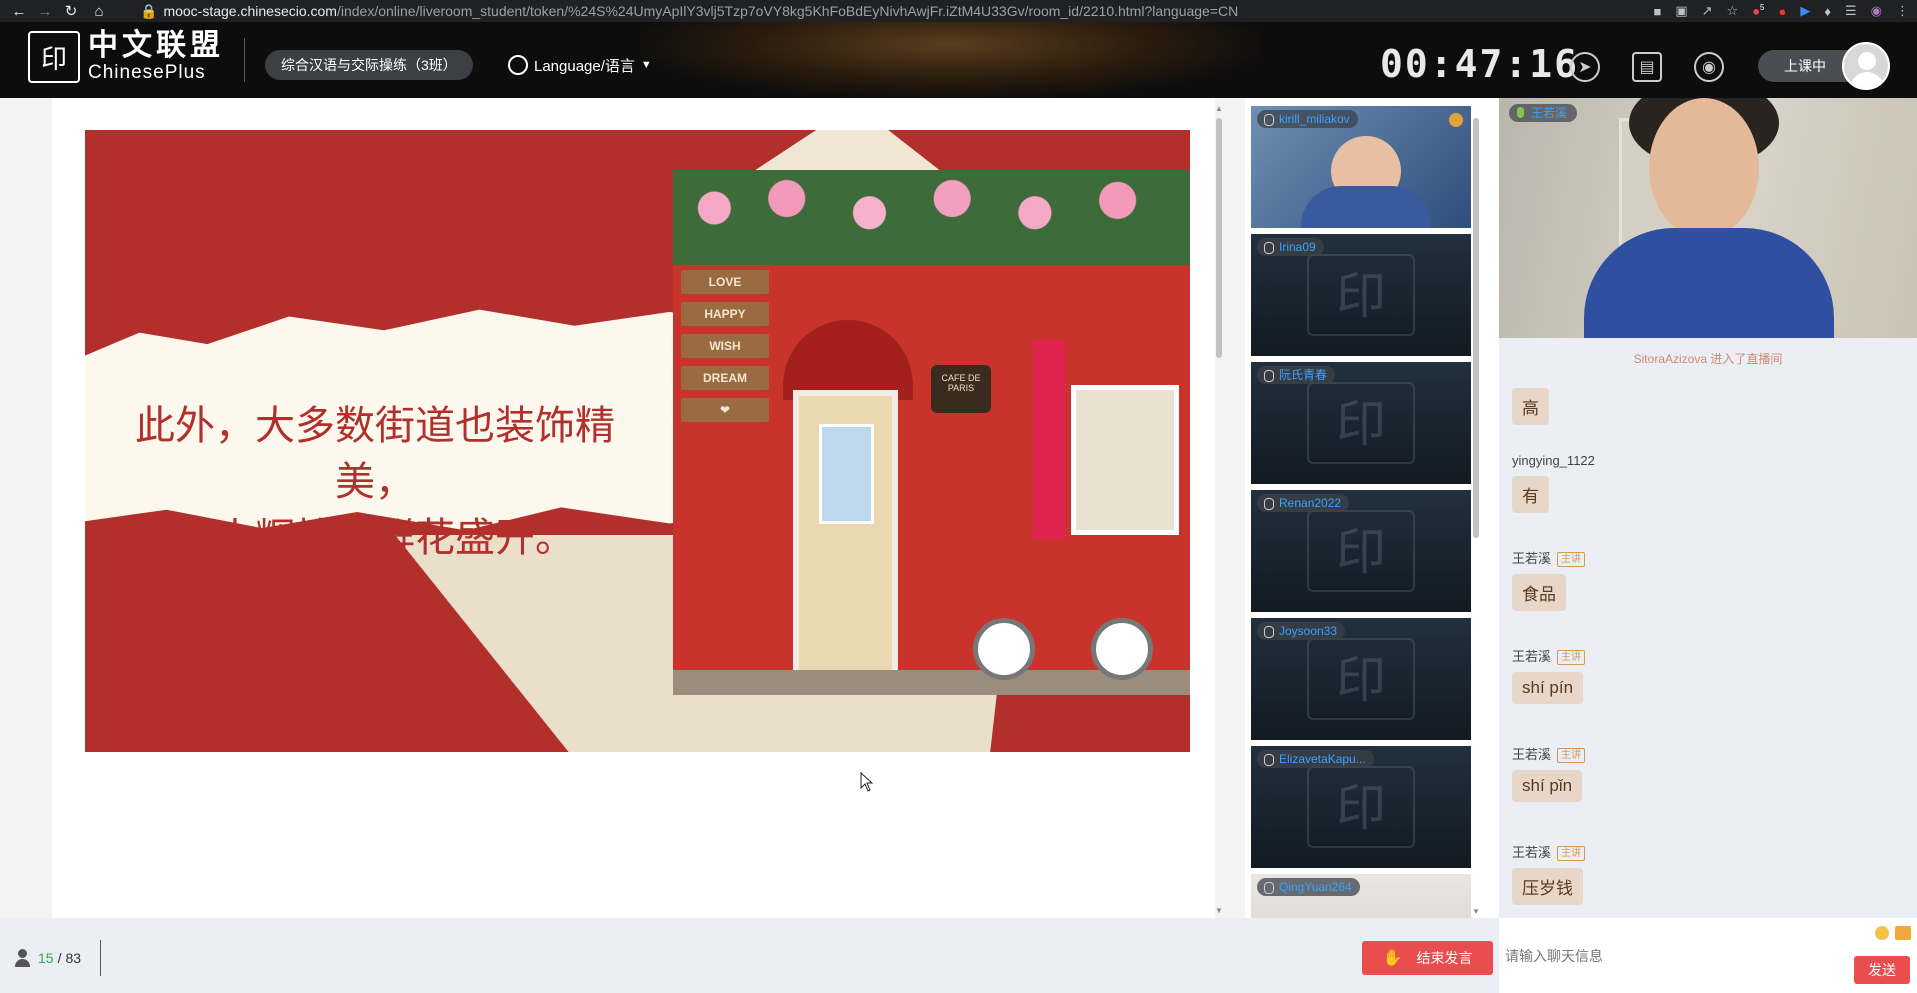  Describe the element at coordinates (1547, 786) in the screenshot. I see `chat-bubble: shí pǐn` at that location.